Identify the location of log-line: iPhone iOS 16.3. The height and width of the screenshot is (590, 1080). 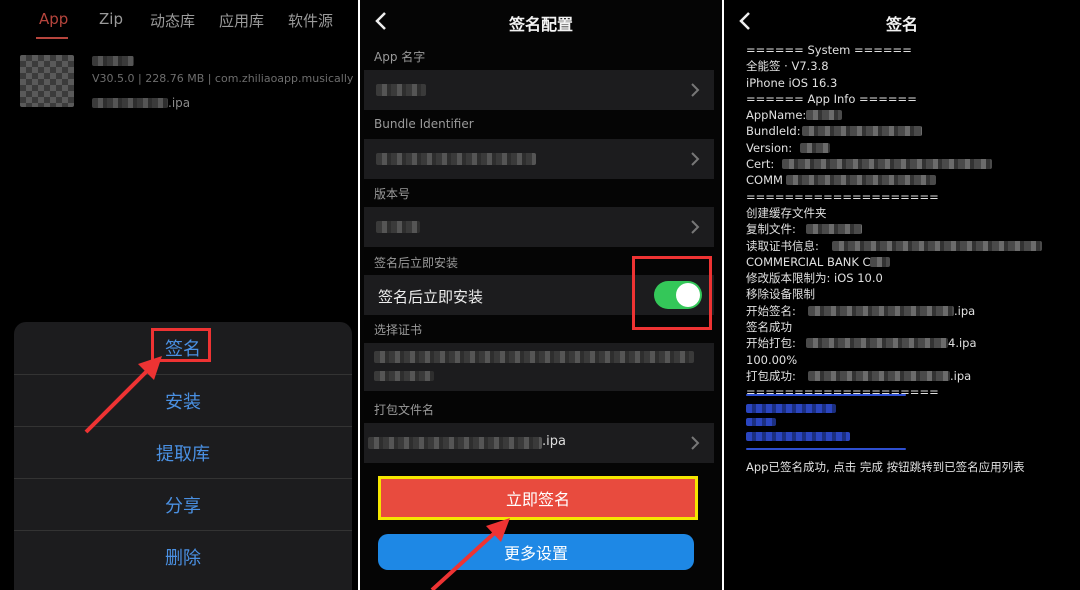
(792, 82).